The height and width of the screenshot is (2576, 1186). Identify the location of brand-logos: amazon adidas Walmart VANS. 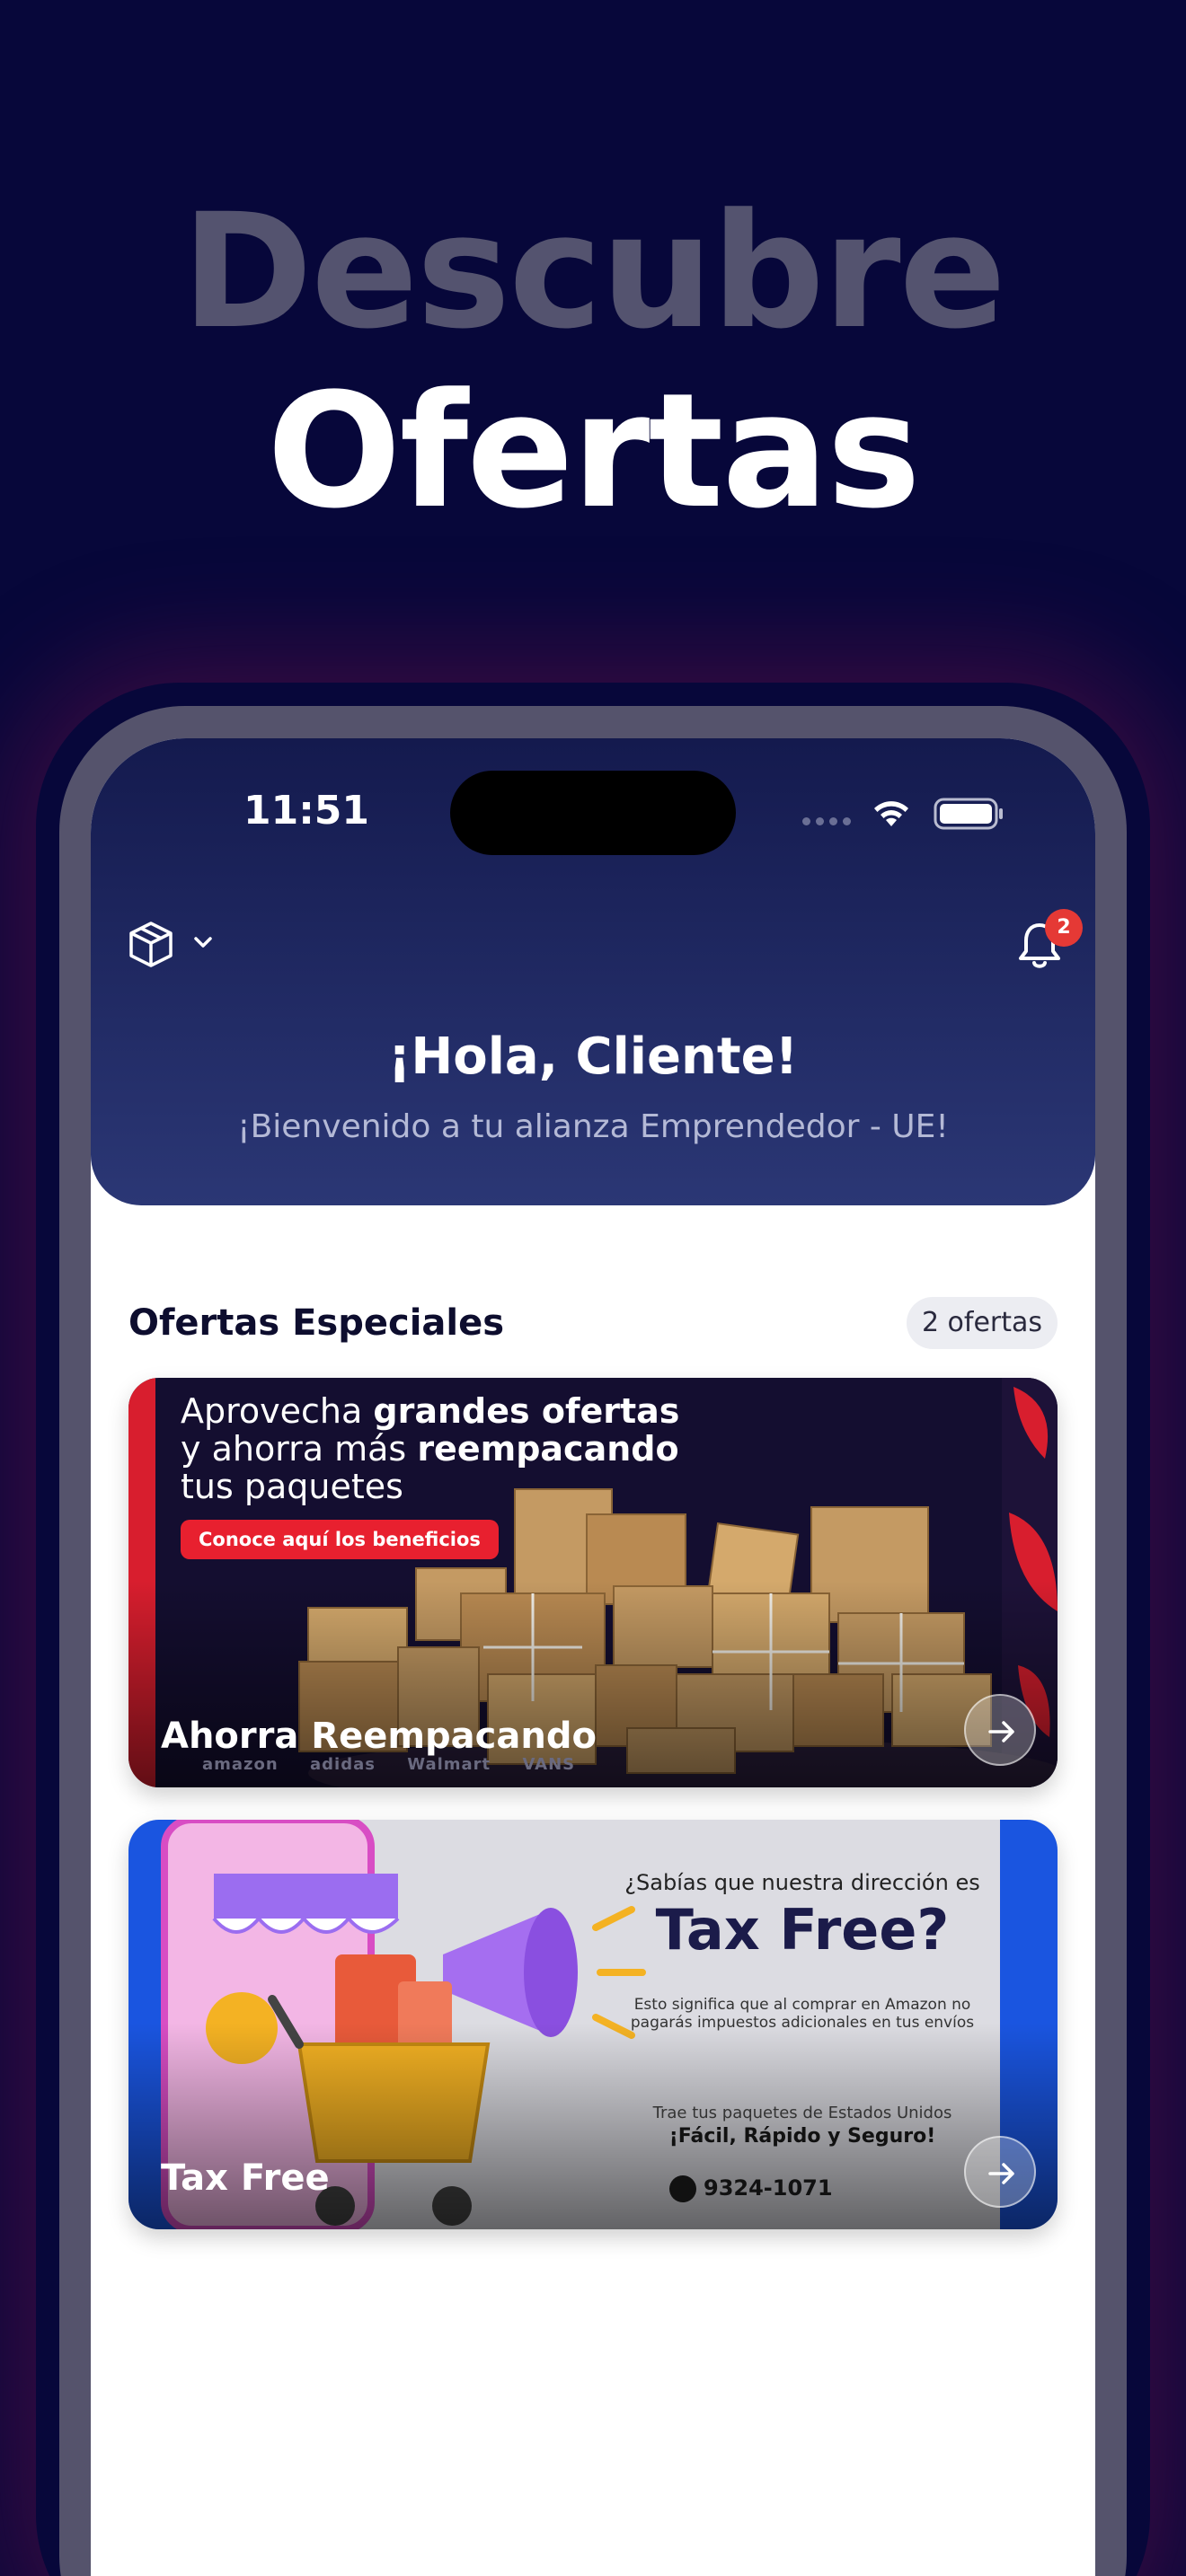
(401, 1764).